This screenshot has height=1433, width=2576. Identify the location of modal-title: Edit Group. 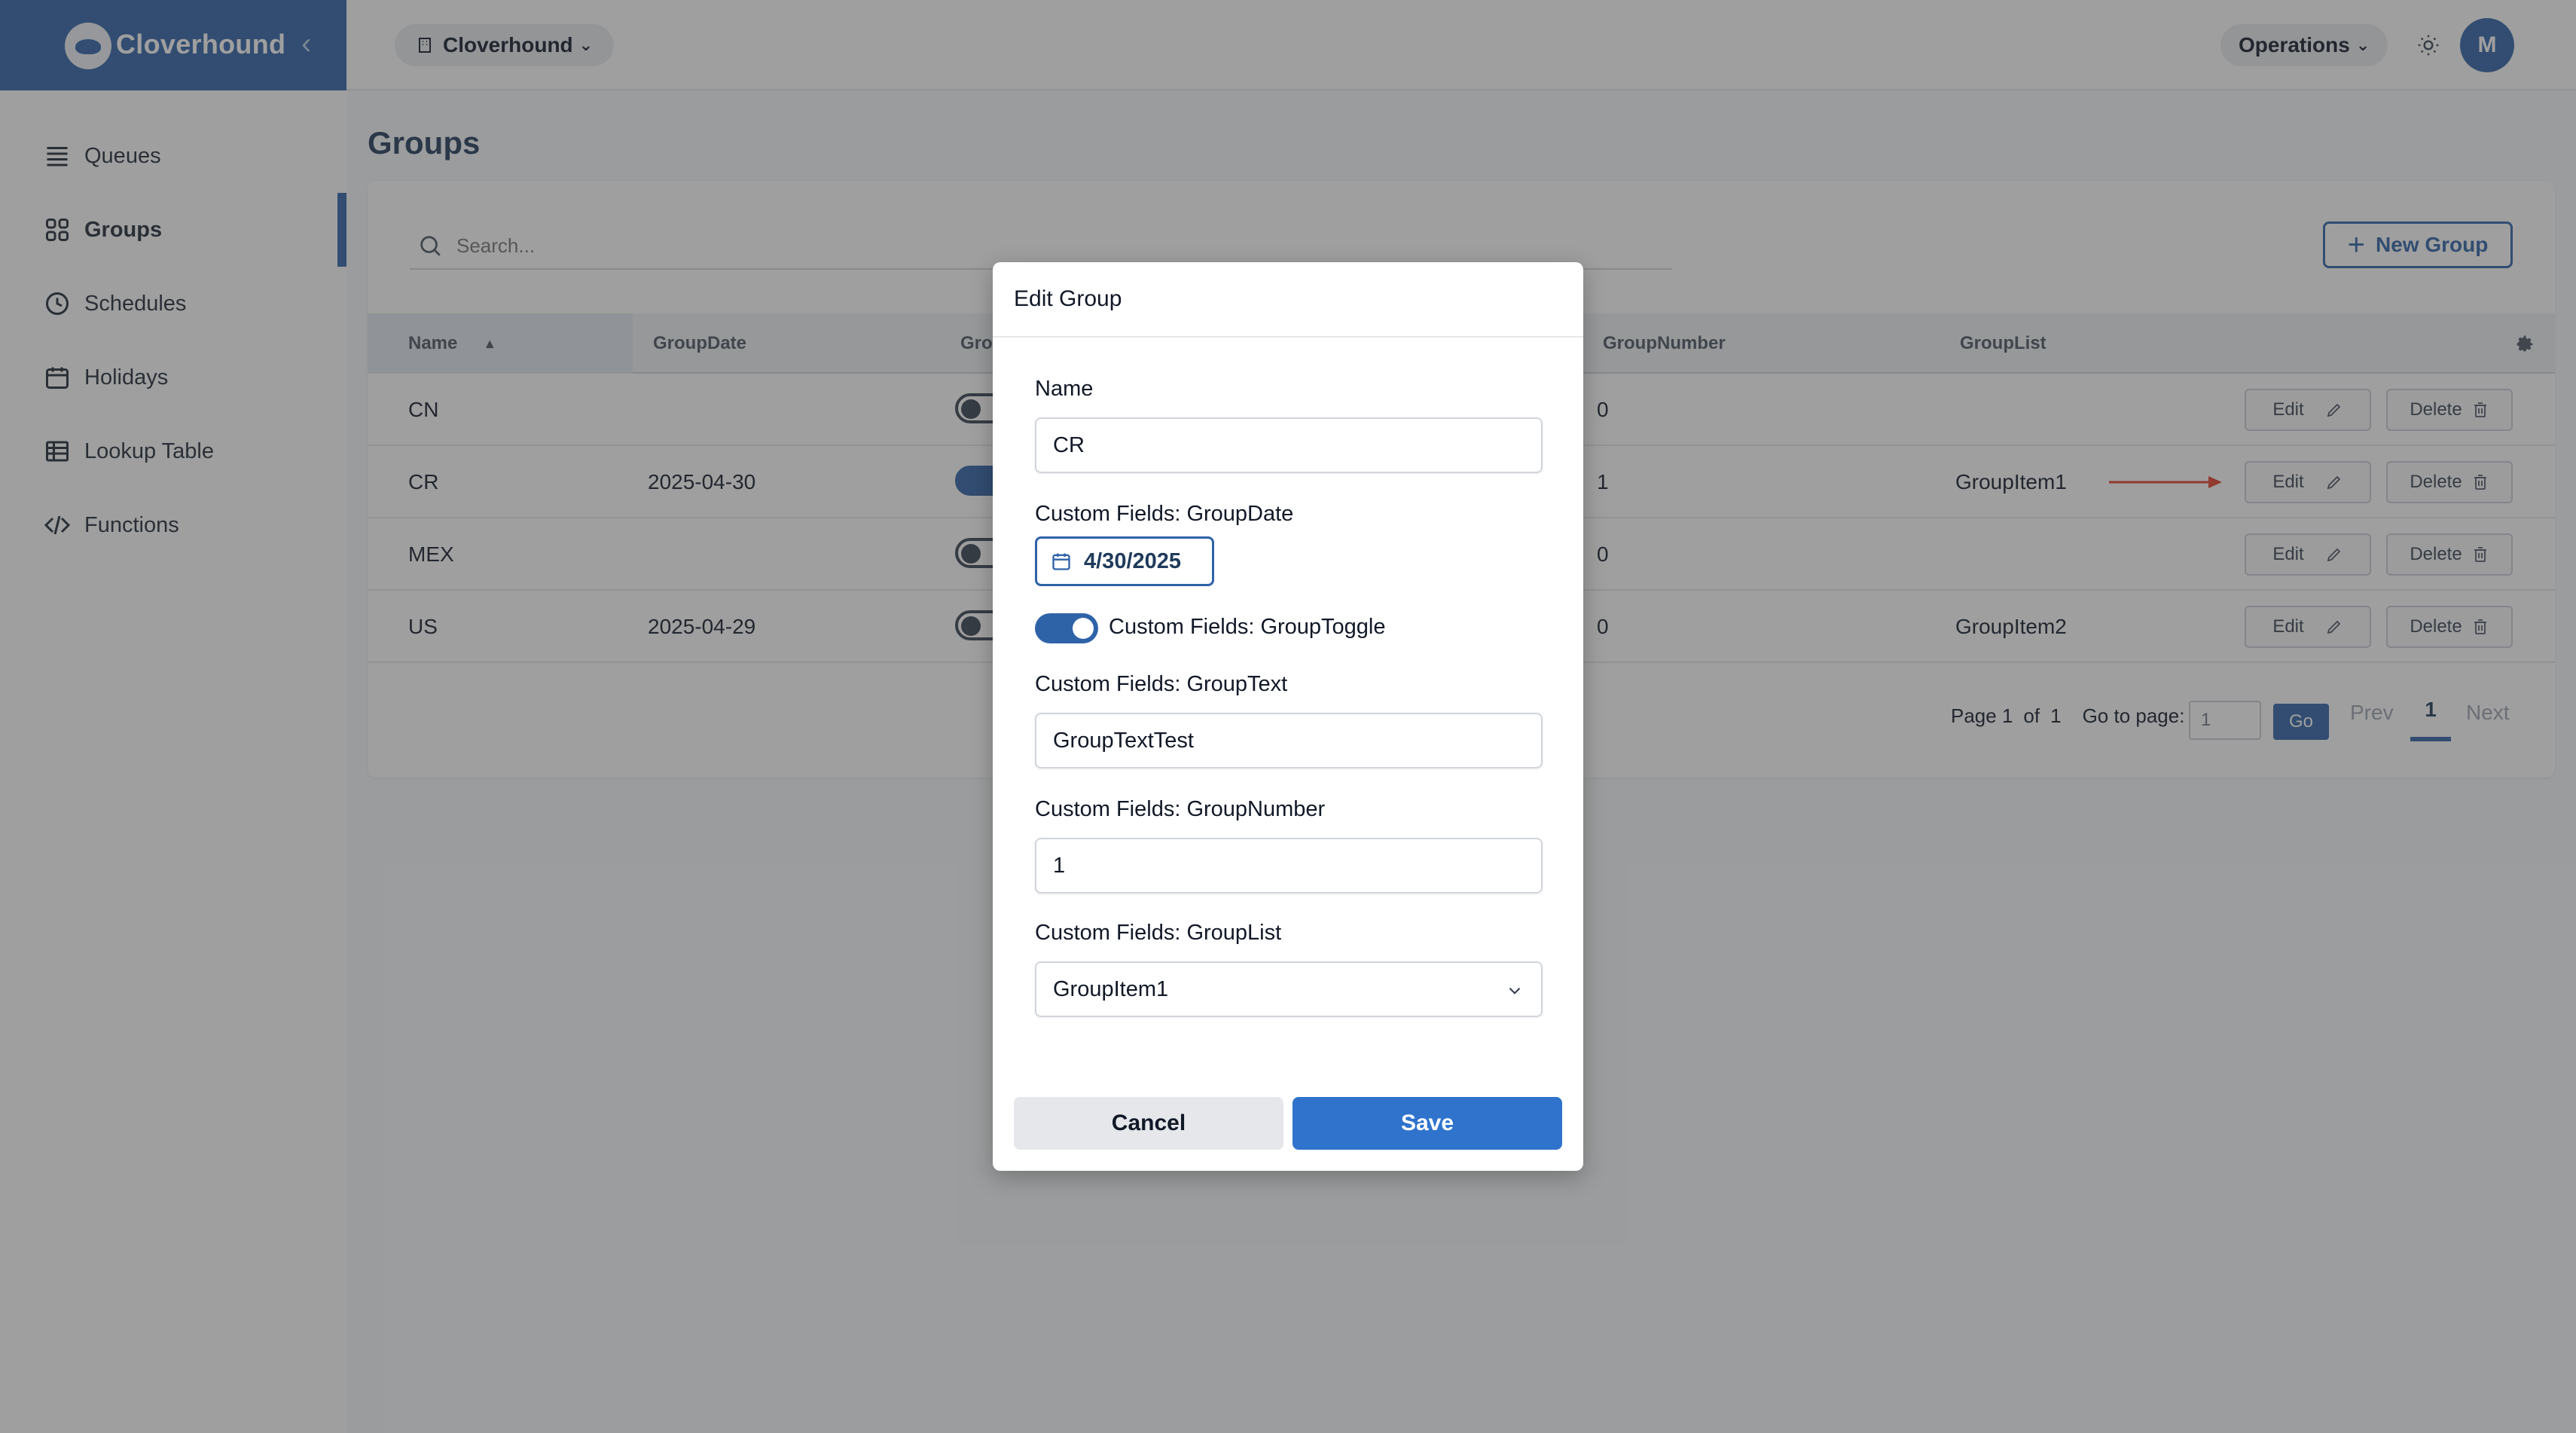
(1288, 300).